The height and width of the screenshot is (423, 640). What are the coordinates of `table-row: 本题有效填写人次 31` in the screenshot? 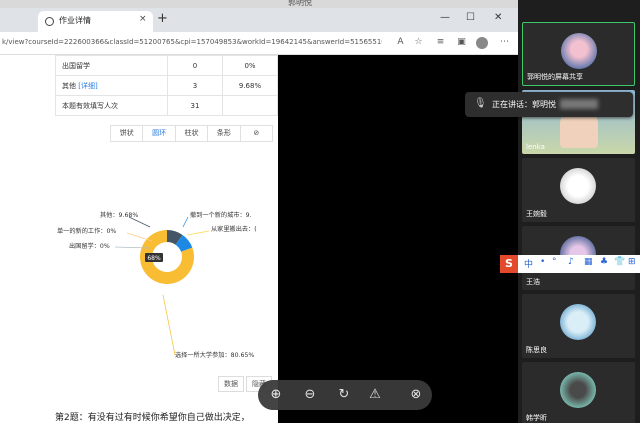 It's located at (166, 105).